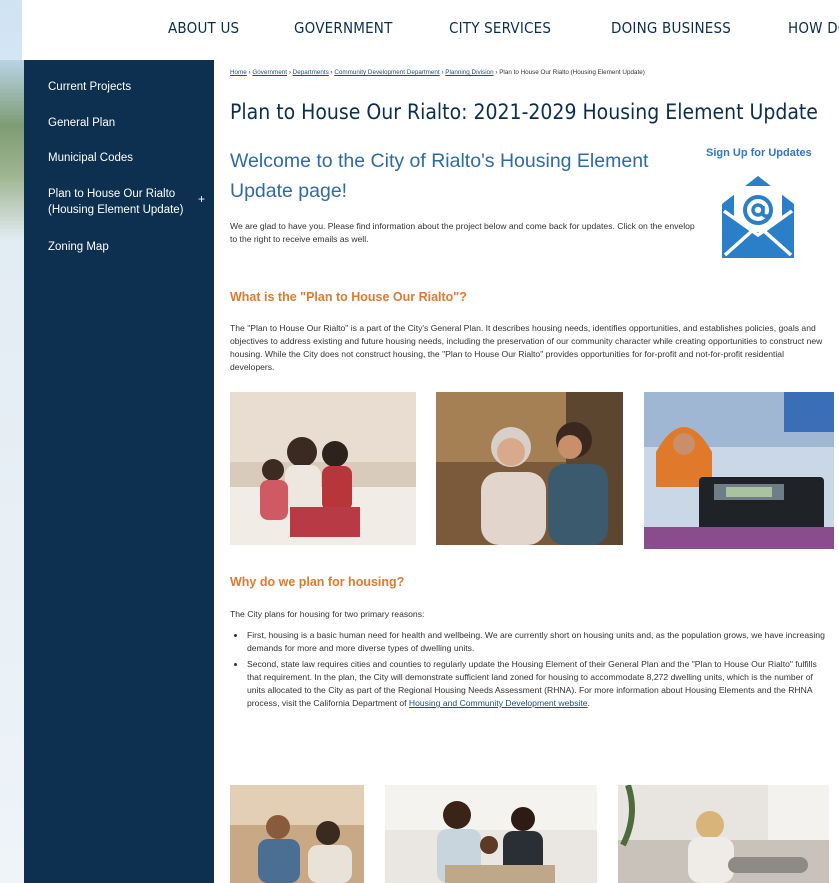  I want to click on photo-cashier, so click(739, 470).